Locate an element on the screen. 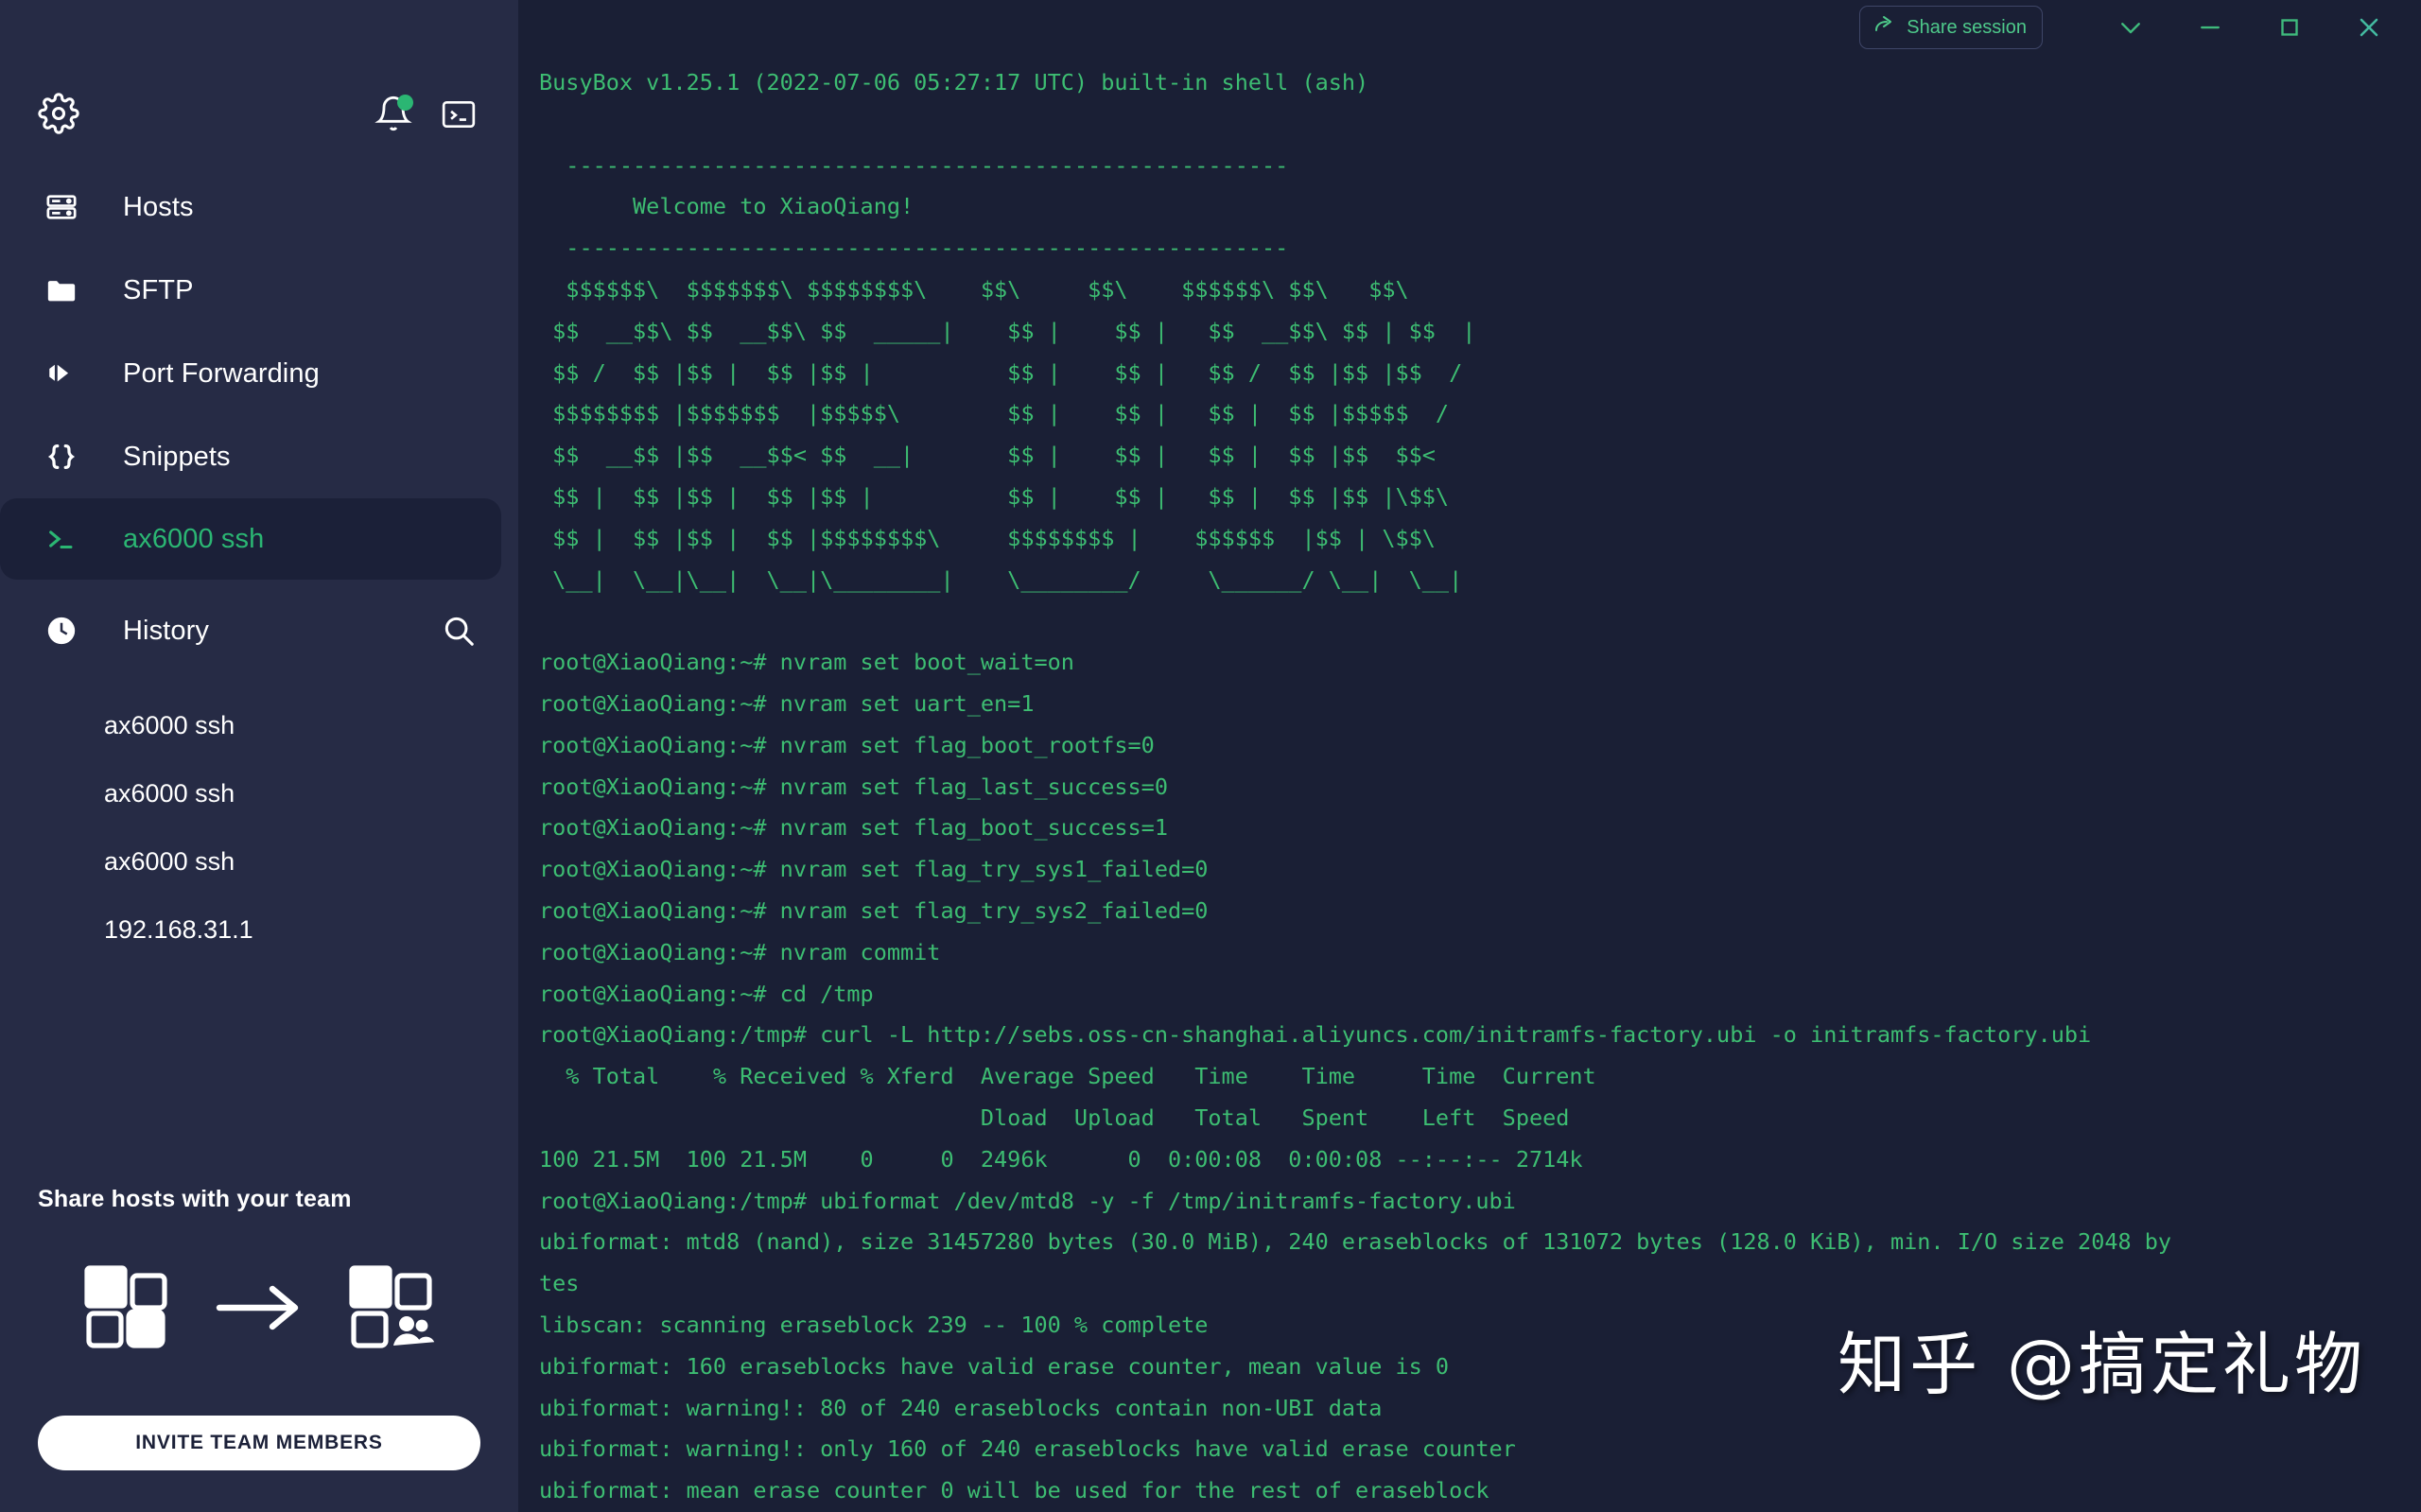  blocks-icon is located at coordinates (126, 1310).